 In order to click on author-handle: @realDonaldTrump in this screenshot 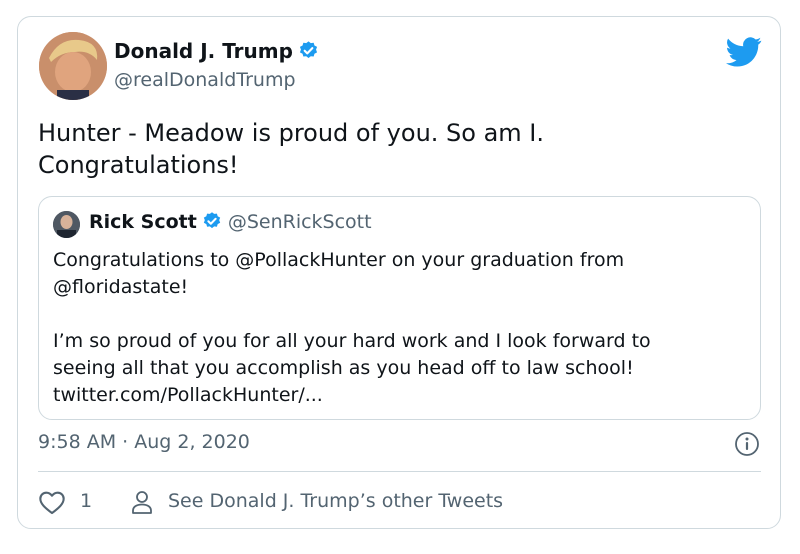, I will do `click(205, 80)`.